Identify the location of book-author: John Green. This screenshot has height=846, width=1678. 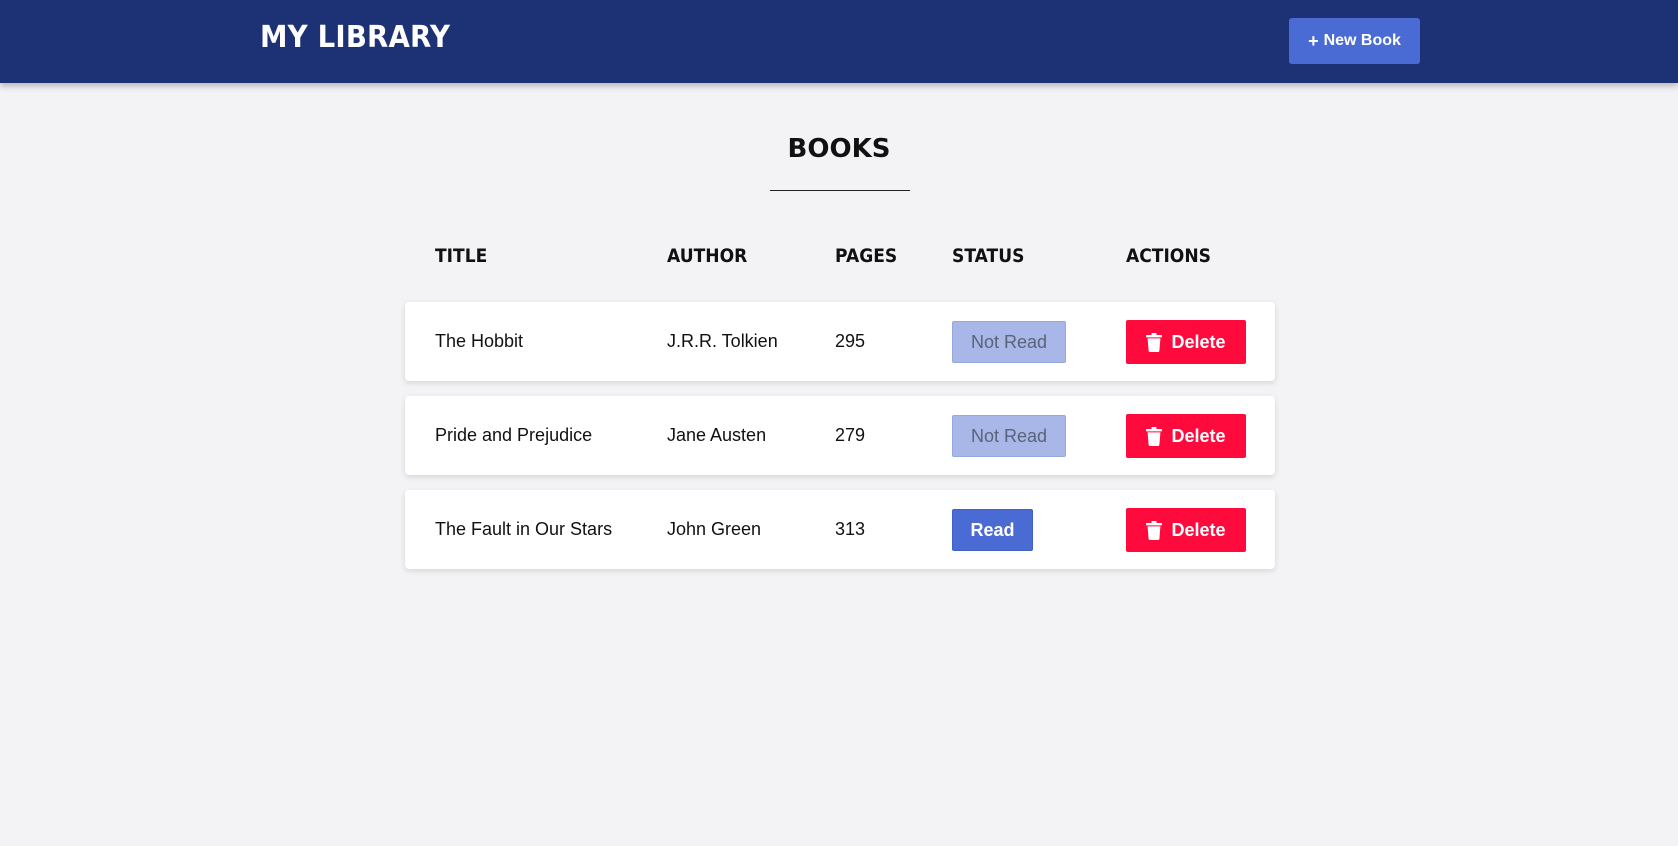
(714, 529).